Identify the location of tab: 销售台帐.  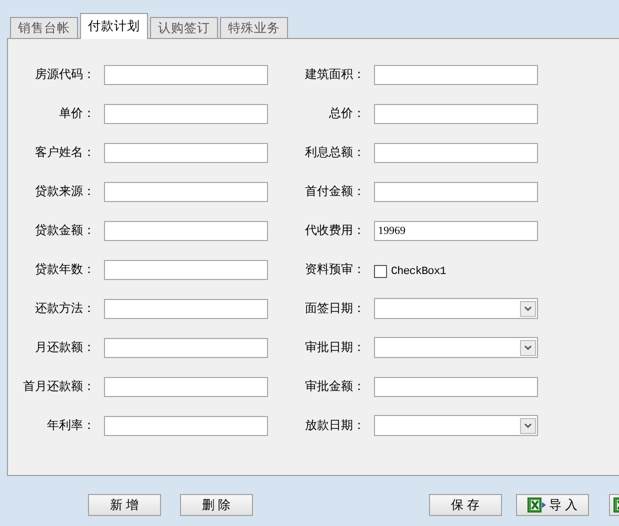
(44, 27).